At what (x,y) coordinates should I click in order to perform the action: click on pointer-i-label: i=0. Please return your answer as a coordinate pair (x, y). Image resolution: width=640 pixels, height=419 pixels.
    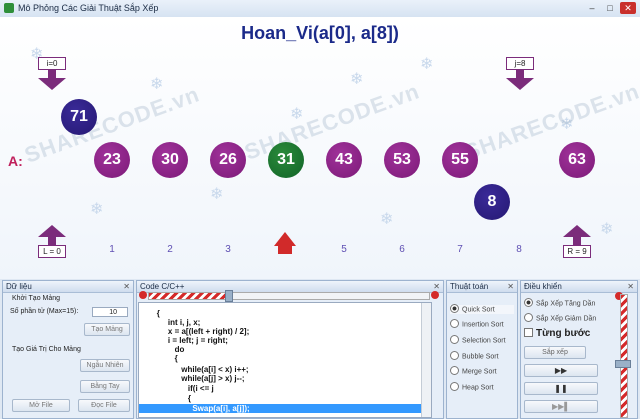
    Looking at the image, I should click on (52, 63).